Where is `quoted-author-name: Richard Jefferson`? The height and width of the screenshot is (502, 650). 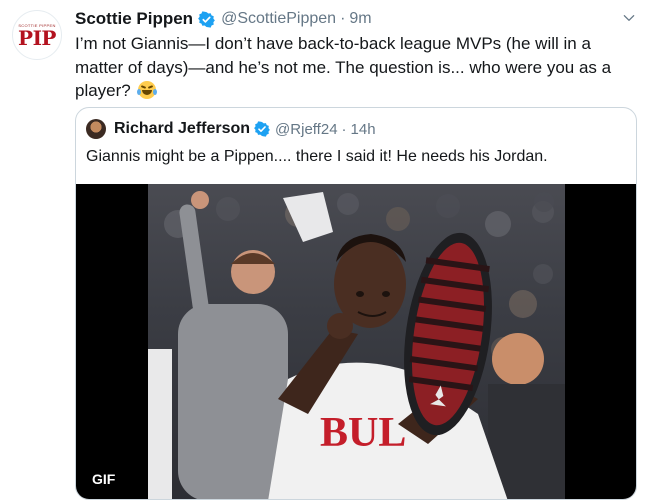
quoted-author-name: Richard Jefferson is located at coordinates (182, 129).